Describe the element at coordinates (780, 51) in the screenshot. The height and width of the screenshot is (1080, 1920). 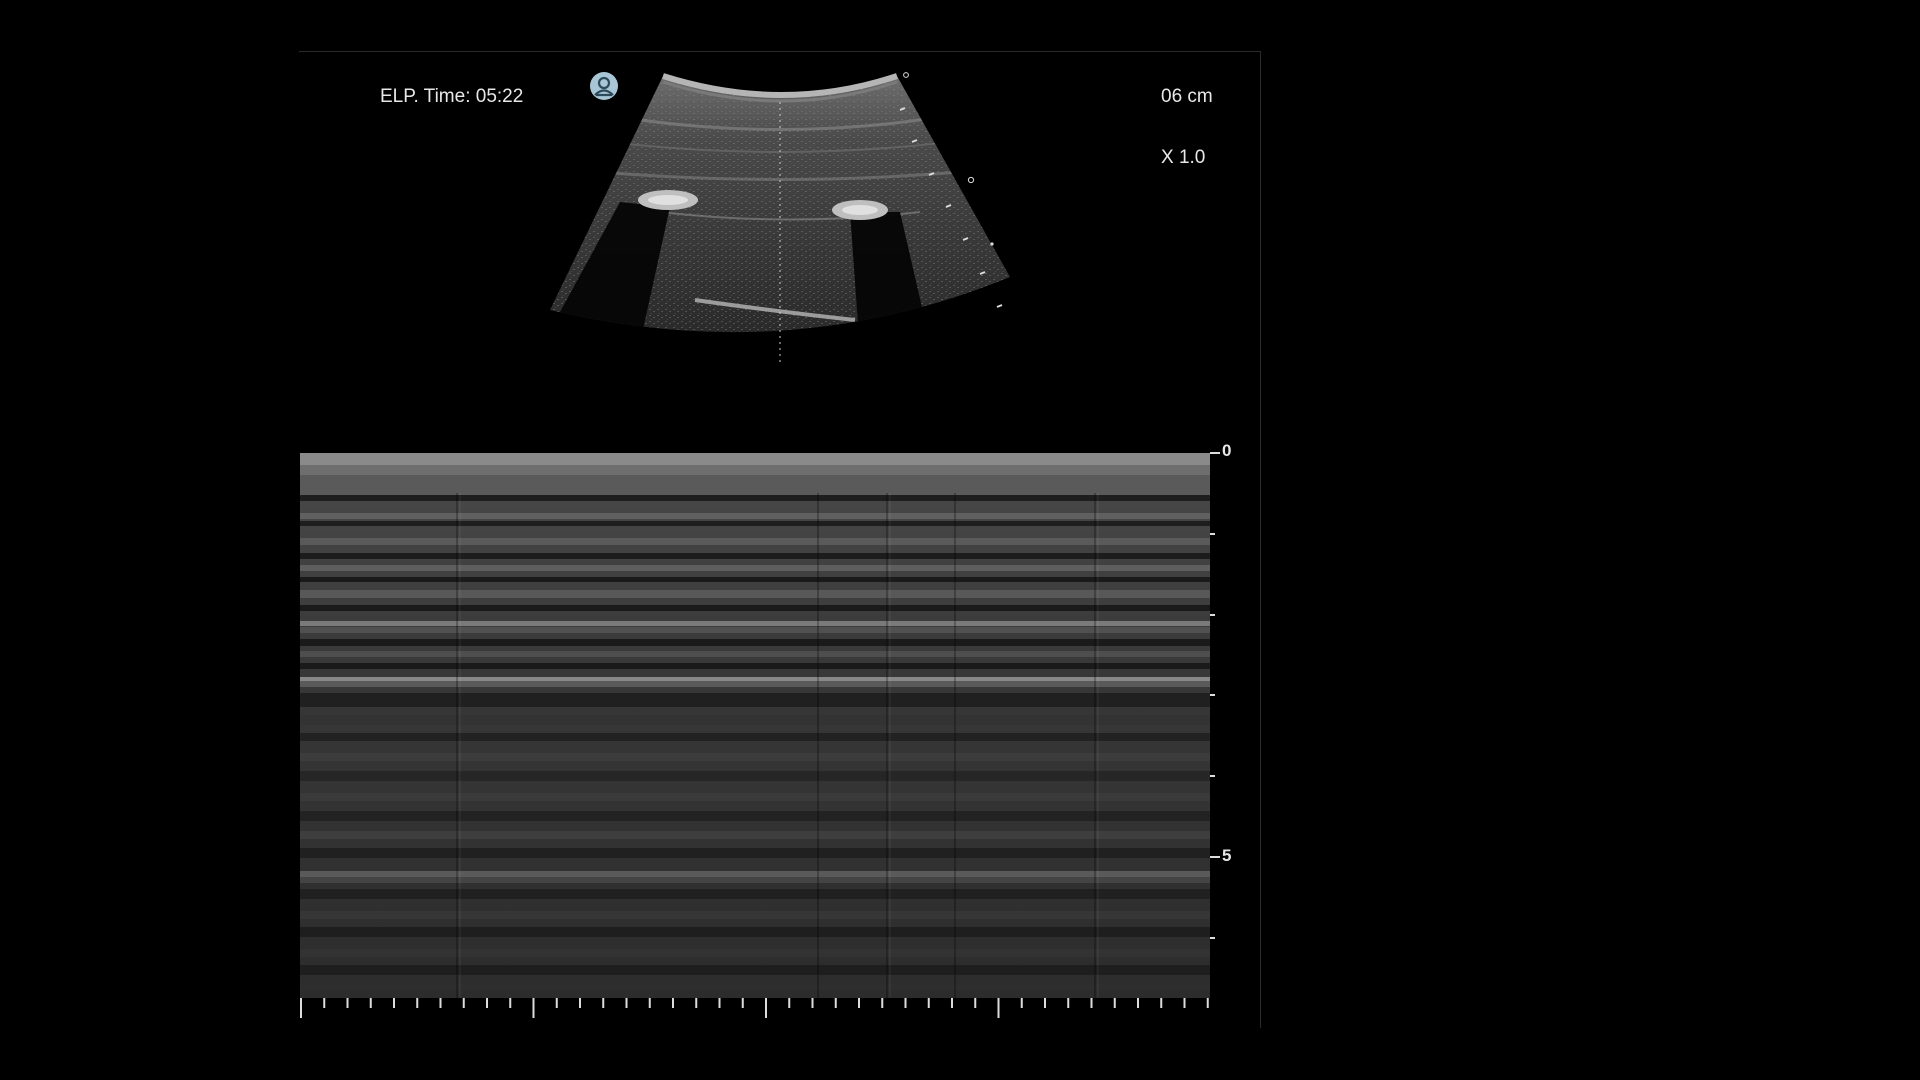
I see `frame-border-top` at that location.